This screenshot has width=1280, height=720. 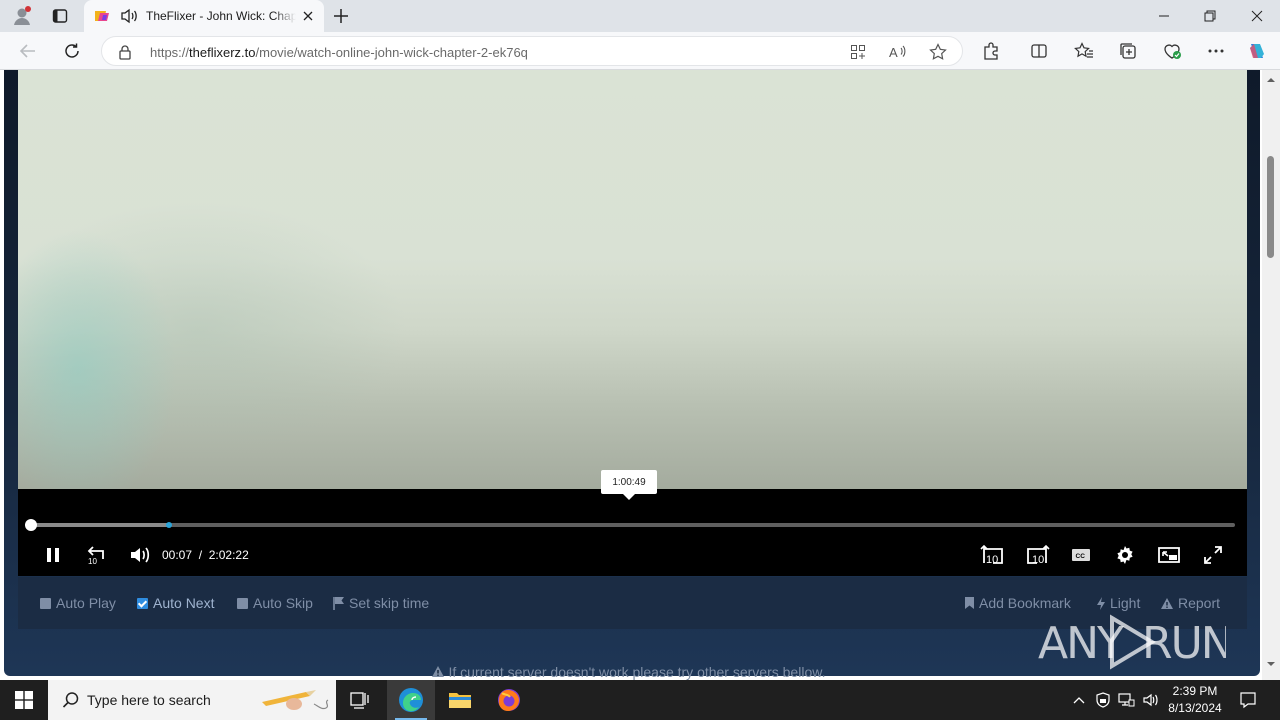 I want to click on task-view-icon, so click(x=359, y=700).